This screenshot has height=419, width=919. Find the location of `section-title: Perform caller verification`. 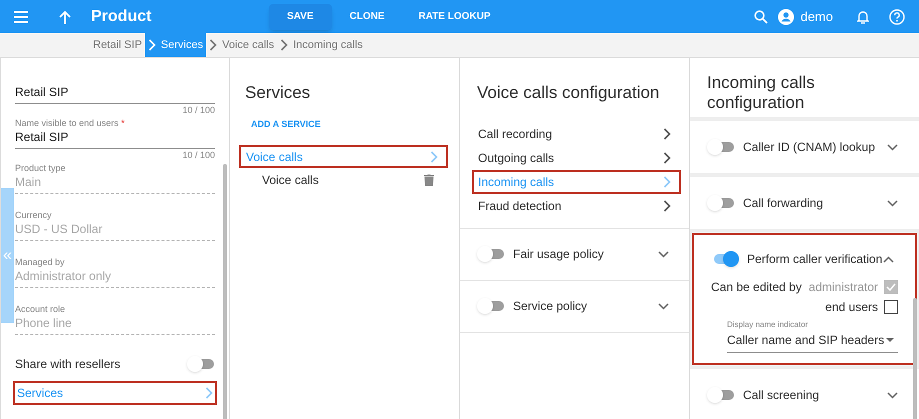

section-title: Perform caller verification is located at coordinates (814, 259).